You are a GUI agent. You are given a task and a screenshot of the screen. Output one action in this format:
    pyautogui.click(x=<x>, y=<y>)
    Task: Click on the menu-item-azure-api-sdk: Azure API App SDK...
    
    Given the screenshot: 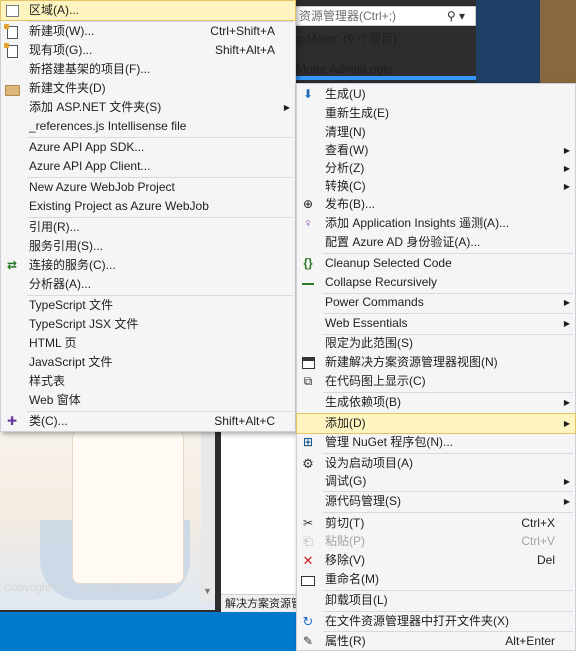 What is the action you would take?
    pyautogui.click(x=148, y=147)
    